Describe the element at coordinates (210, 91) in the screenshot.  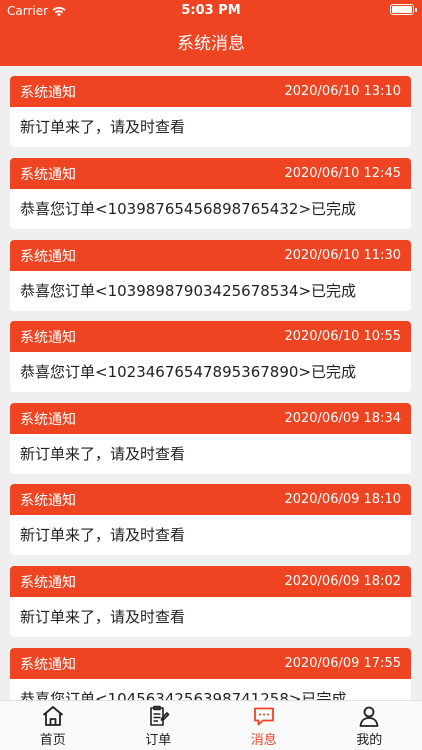
I see `message-card-header: 系统通知 2020/06/10 13:10` at that location.